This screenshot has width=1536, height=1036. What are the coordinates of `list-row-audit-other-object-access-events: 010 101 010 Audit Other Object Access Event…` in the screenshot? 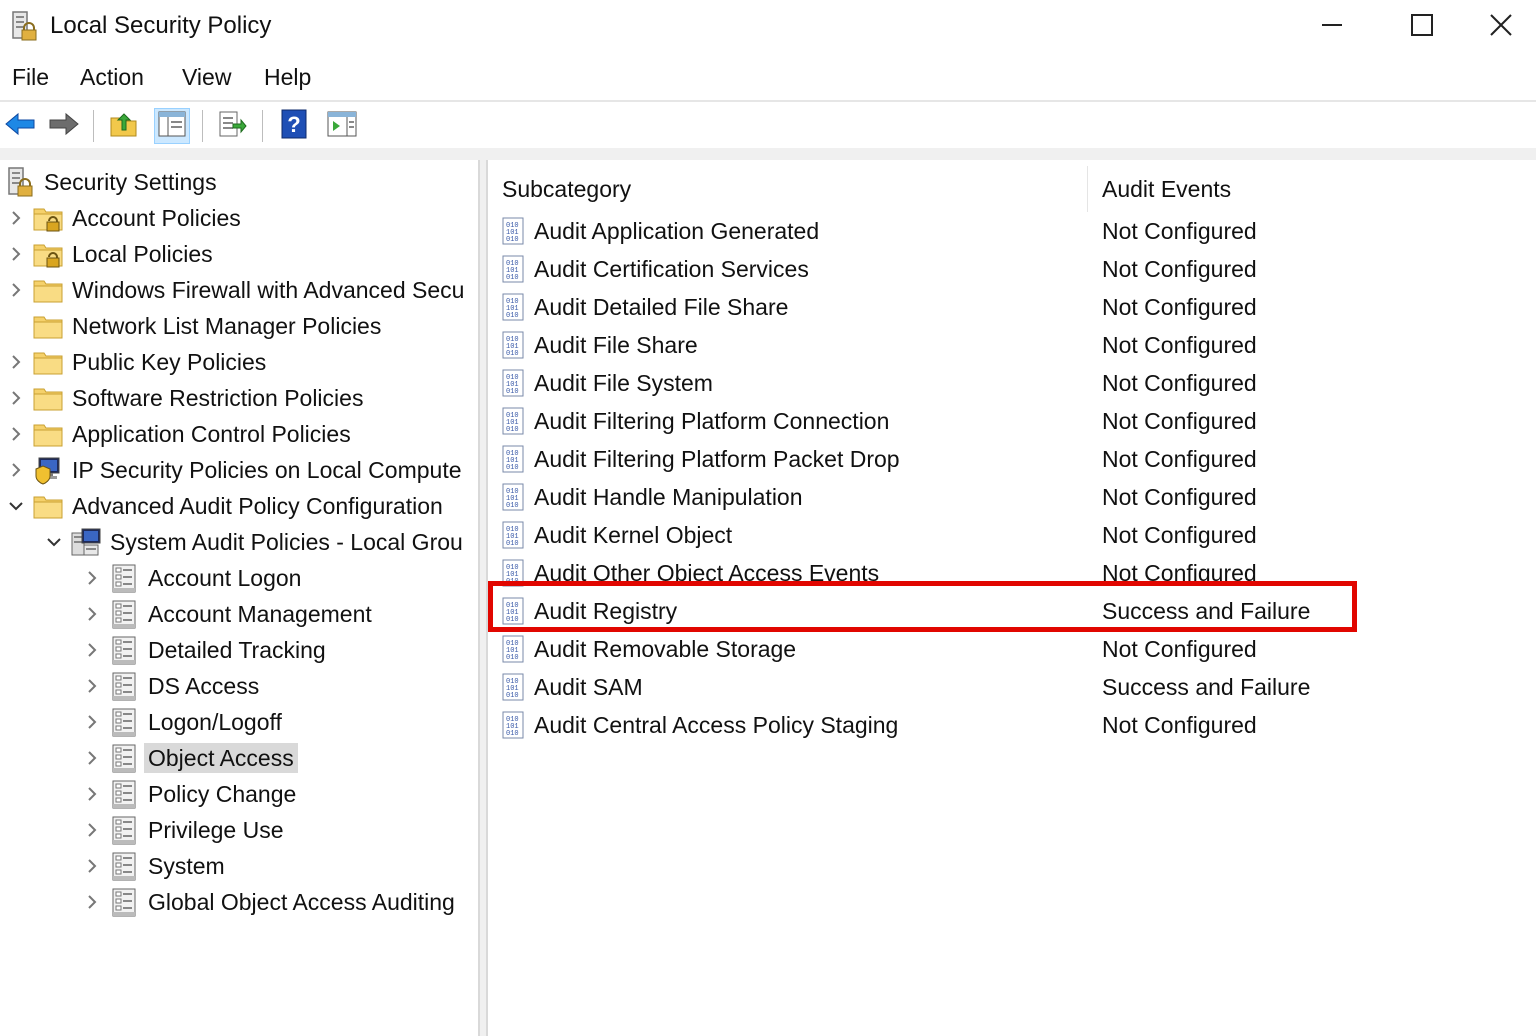 It's located at (1015, 573).